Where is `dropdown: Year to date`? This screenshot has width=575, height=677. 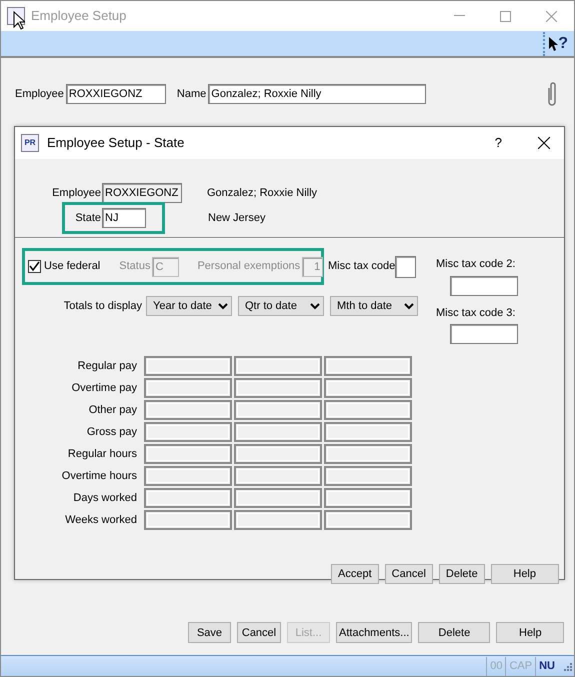 dropdown: Year to date is located at coordinates (189, 306).